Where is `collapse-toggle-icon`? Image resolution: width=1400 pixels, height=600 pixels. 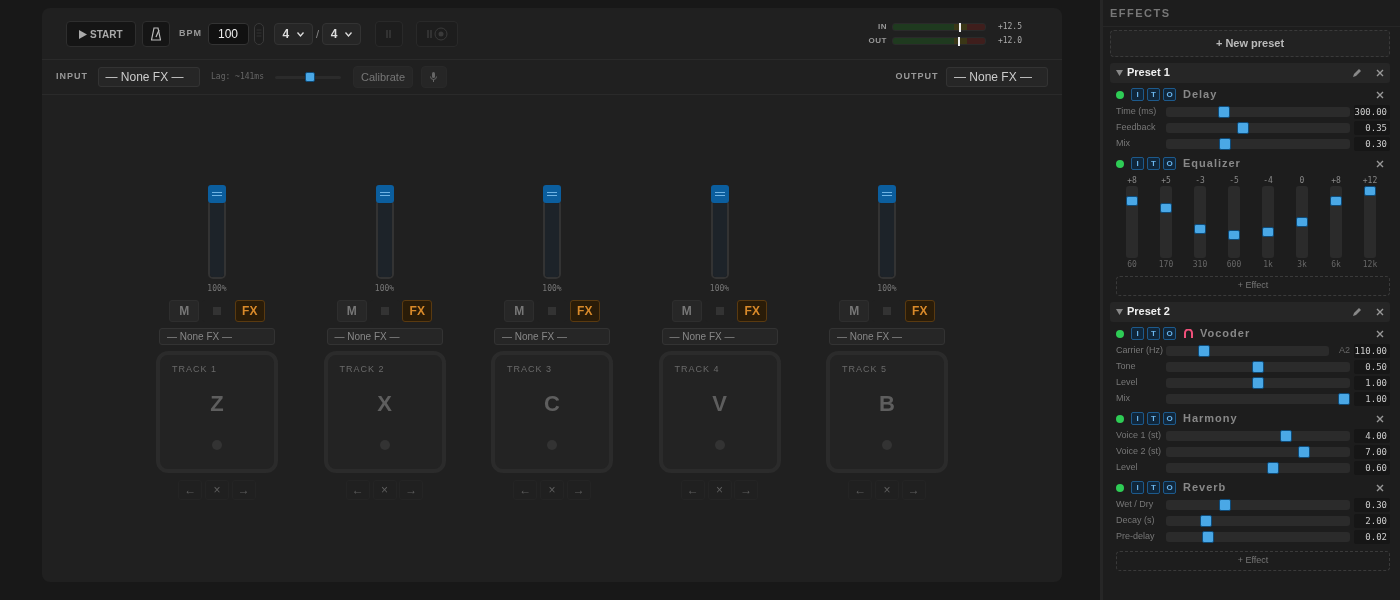
collapse-toggle-icon is located at coordinates (1119, 72).